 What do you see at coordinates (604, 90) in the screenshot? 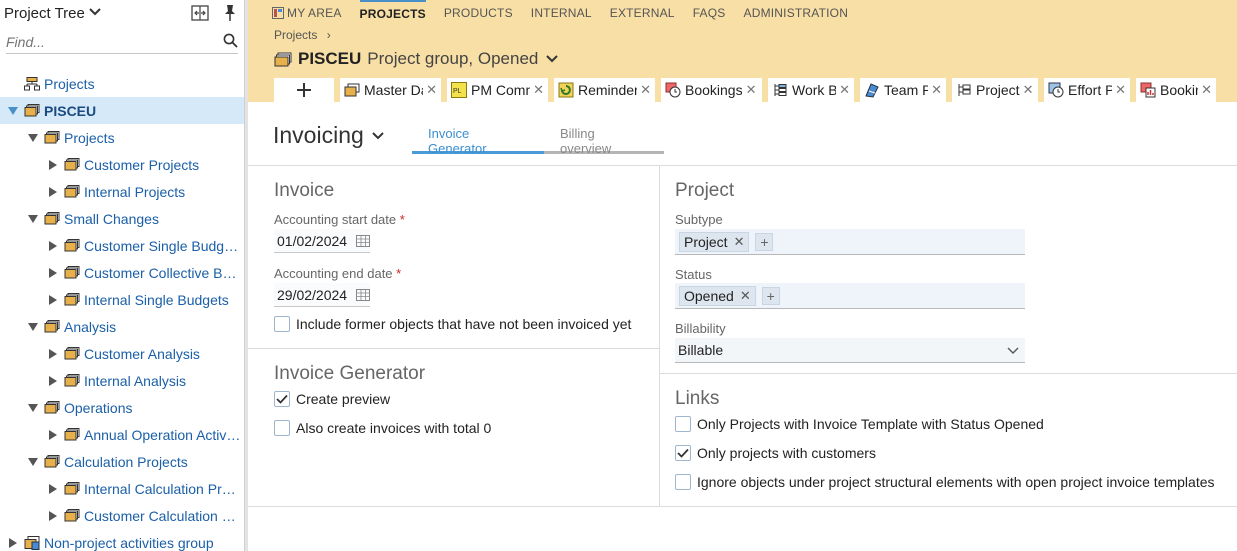
I see `object-tab: Reminder ✕` at bounding box center [604, 90].